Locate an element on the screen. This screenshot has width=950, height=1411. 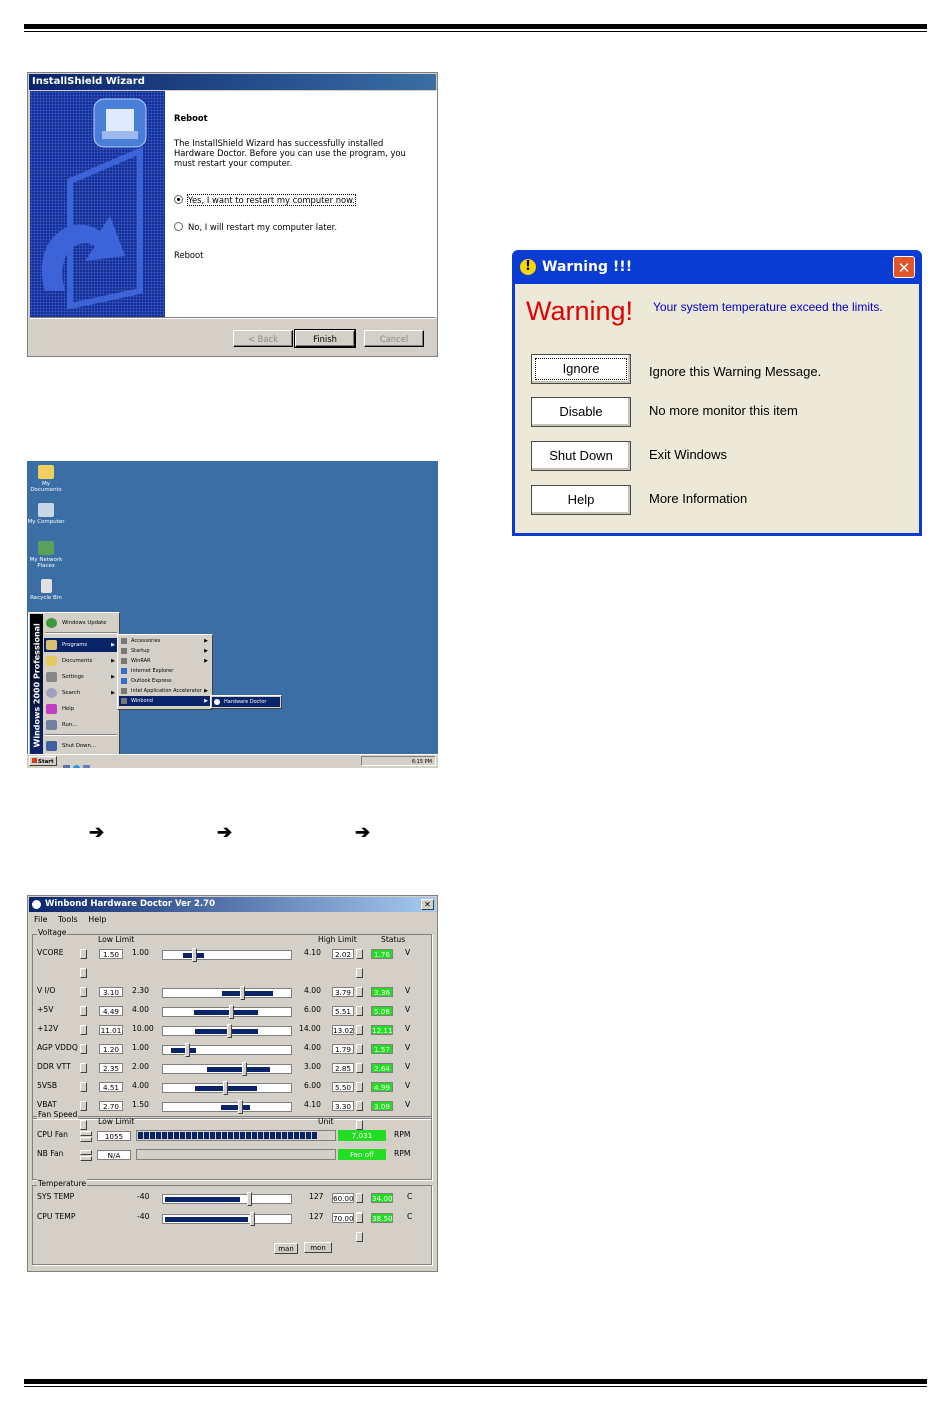
desktop-icon-network-places: My Network Places is located at coordinates (46, 555).